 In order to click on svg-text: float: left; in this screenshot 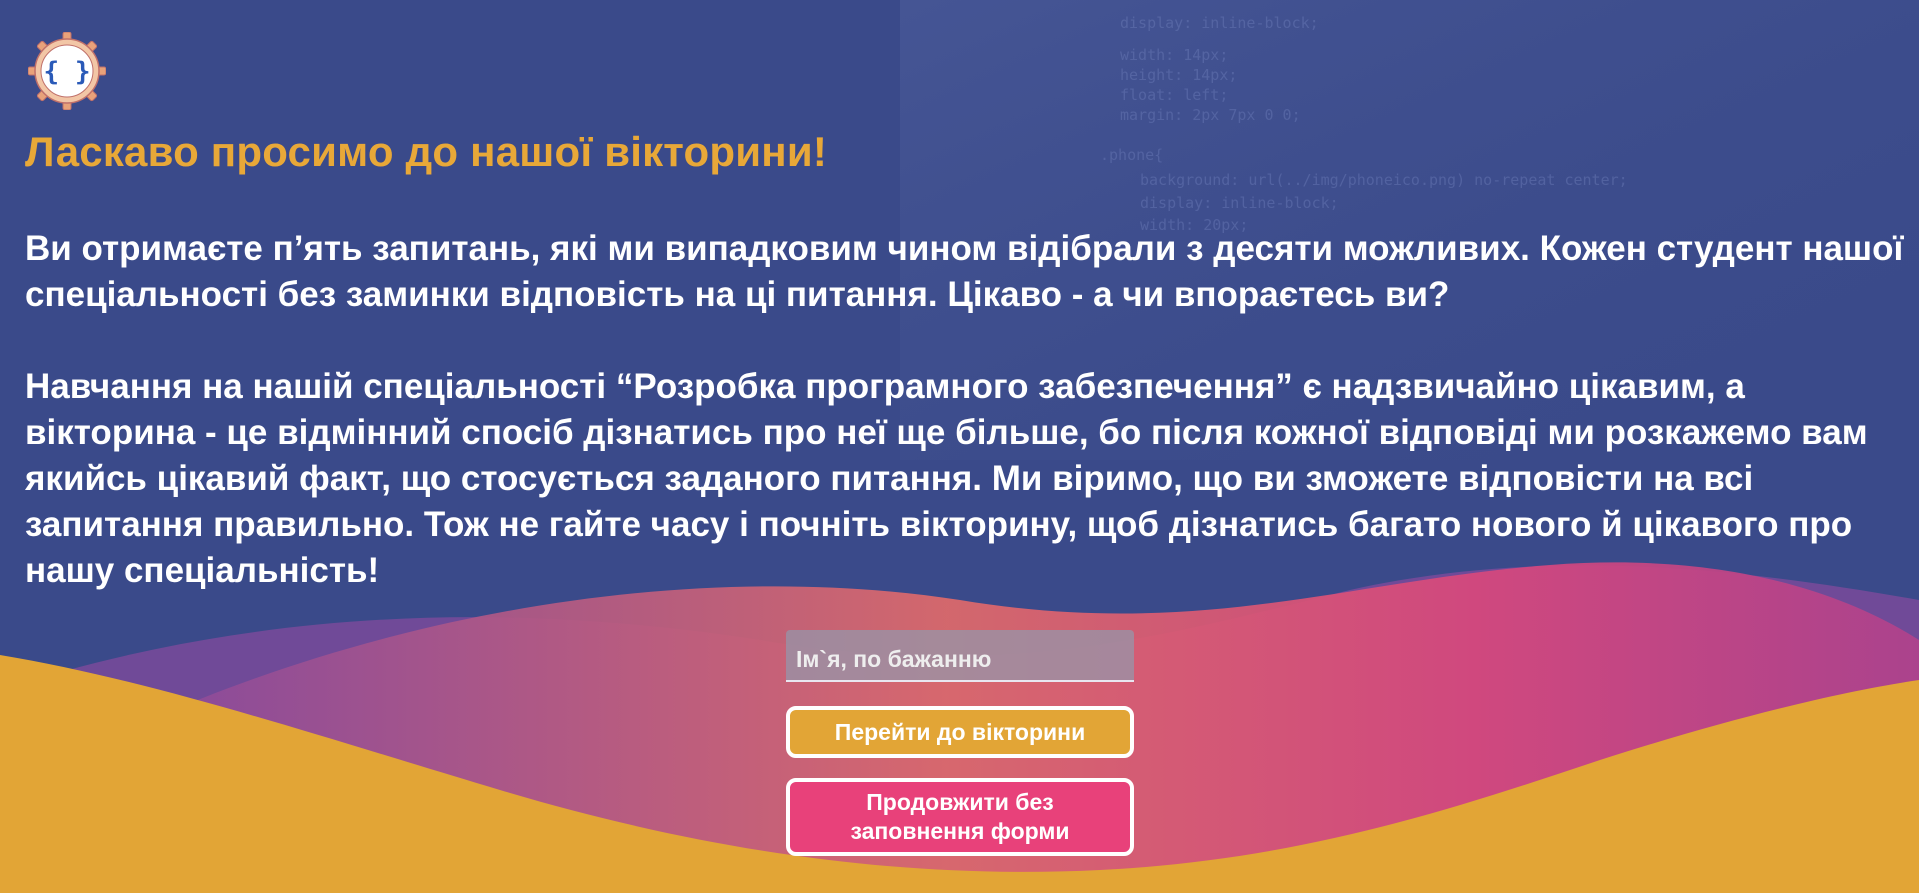, I will do `click(1174, 95)`.